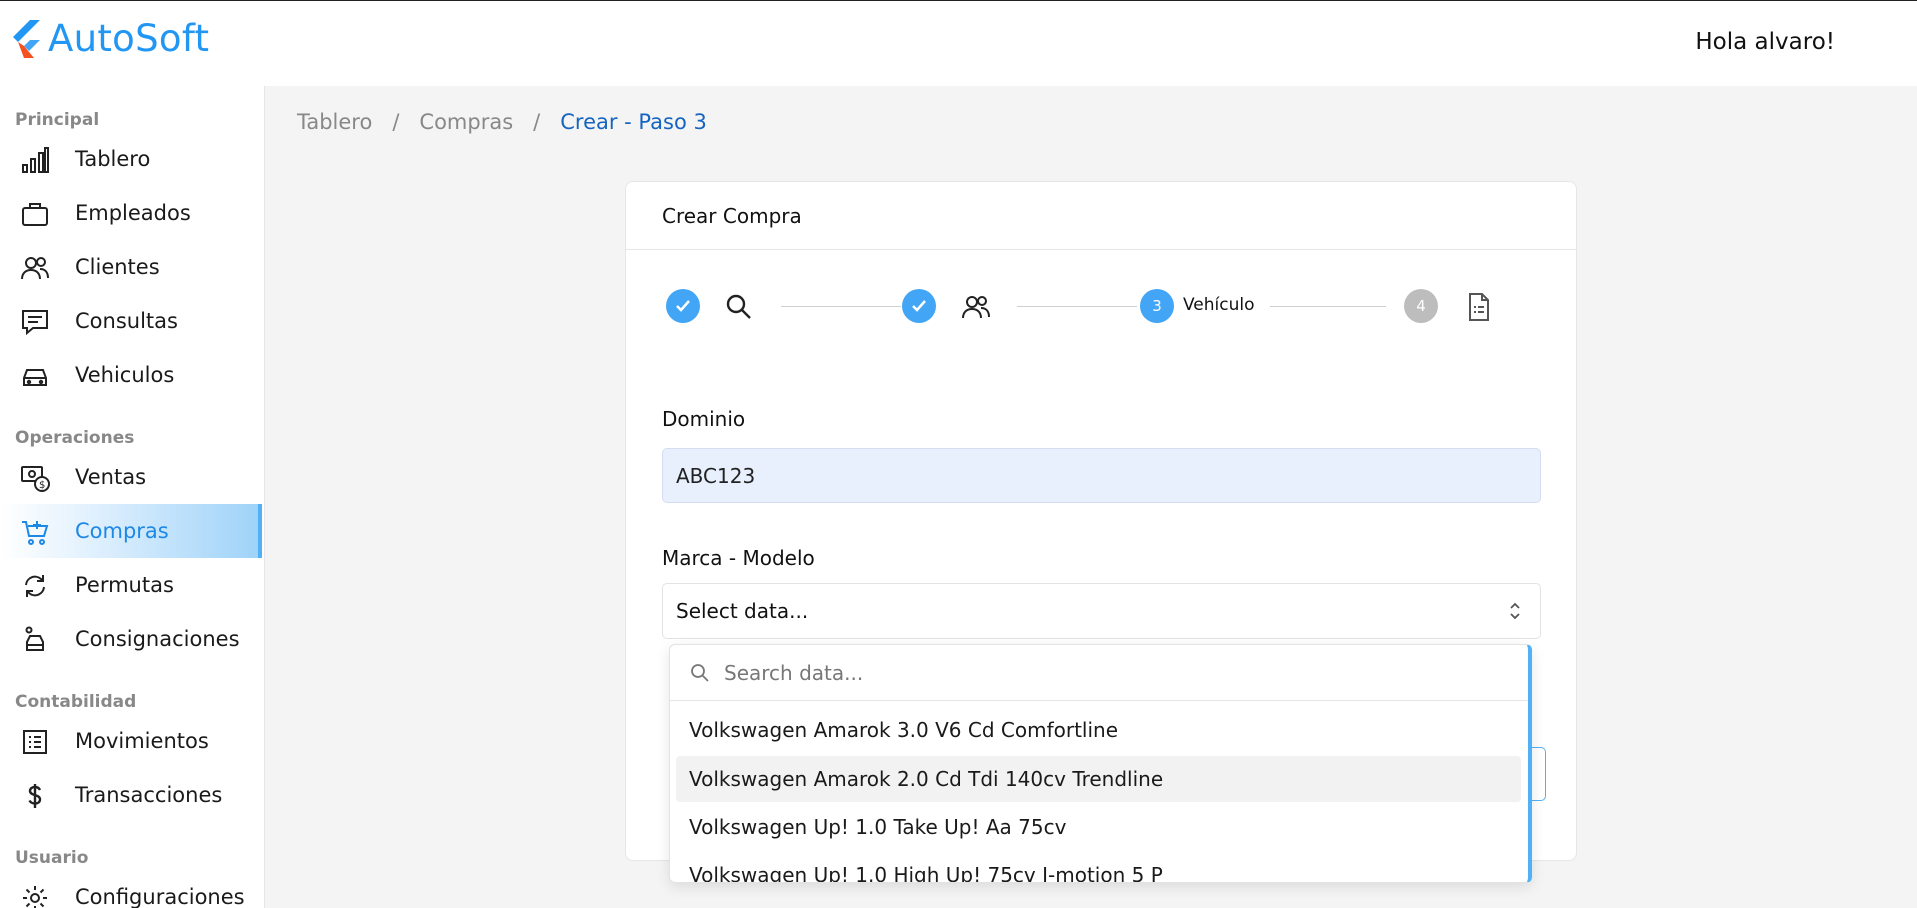 This screenshot has height=908, width=1917. What do you see at coordinates (1101, 249) in the screenshot?
I see `card-divider` at bounding box center [1101, 249].